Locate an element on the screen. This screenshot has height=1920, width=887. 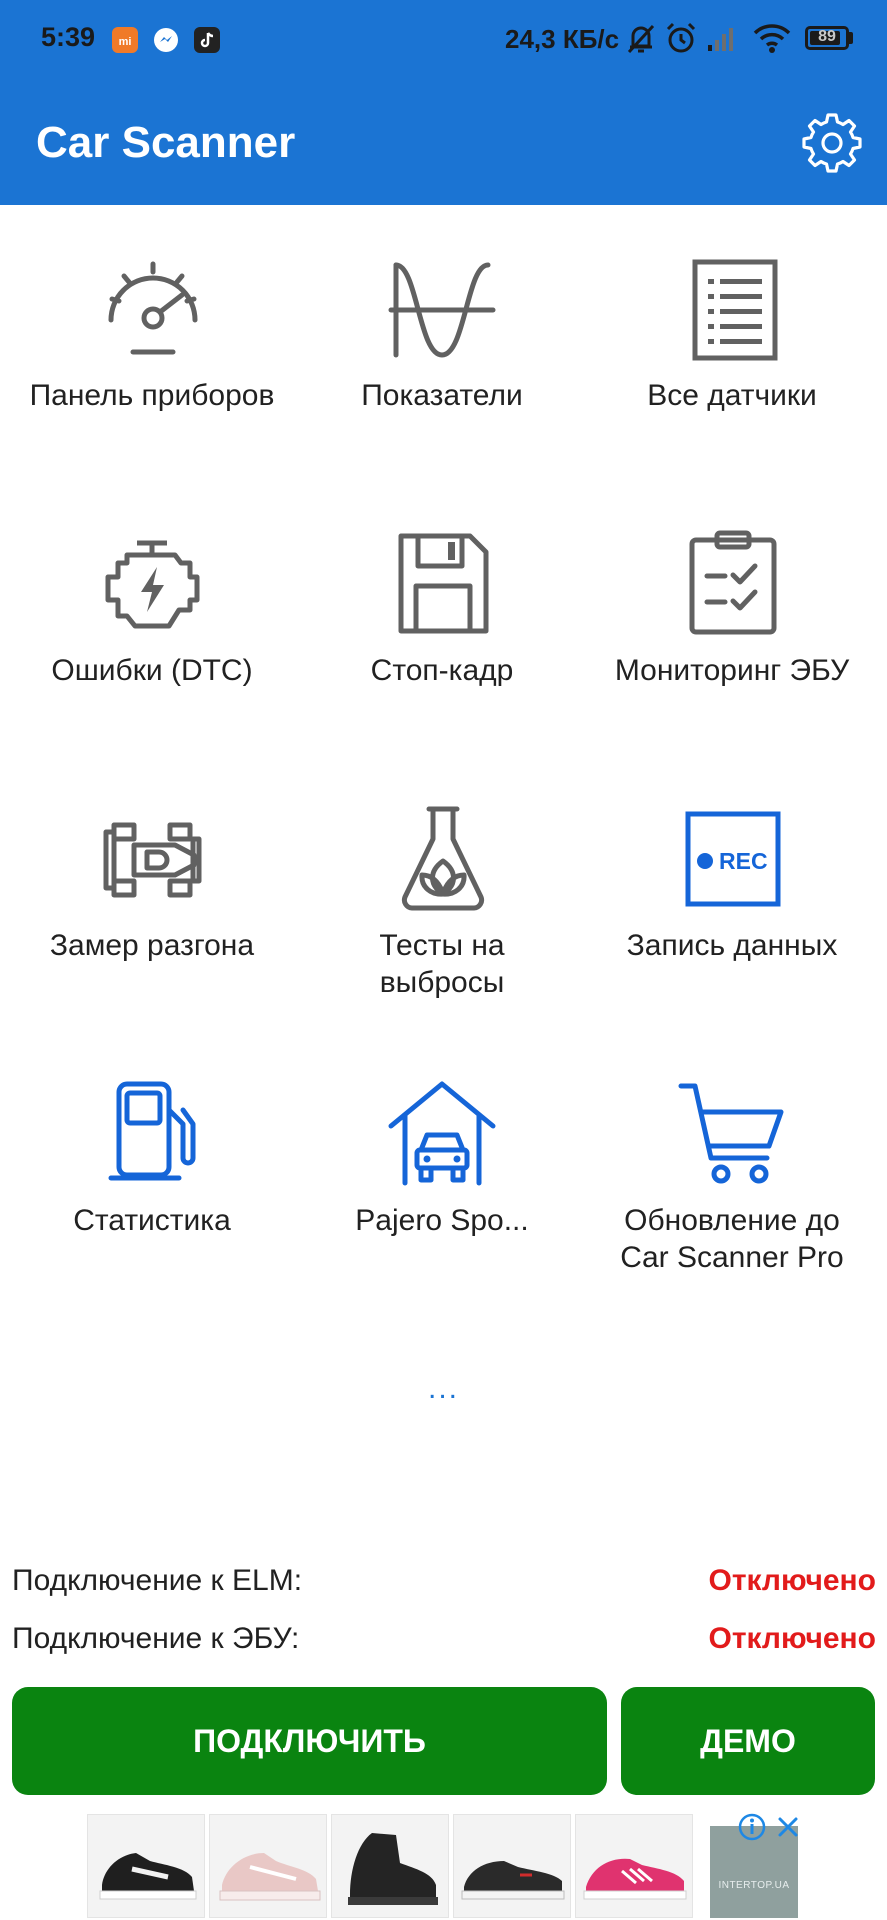
status-bar: 5:39 mi 24,3 КБ/с 89 is located at coordinates (443, 40).